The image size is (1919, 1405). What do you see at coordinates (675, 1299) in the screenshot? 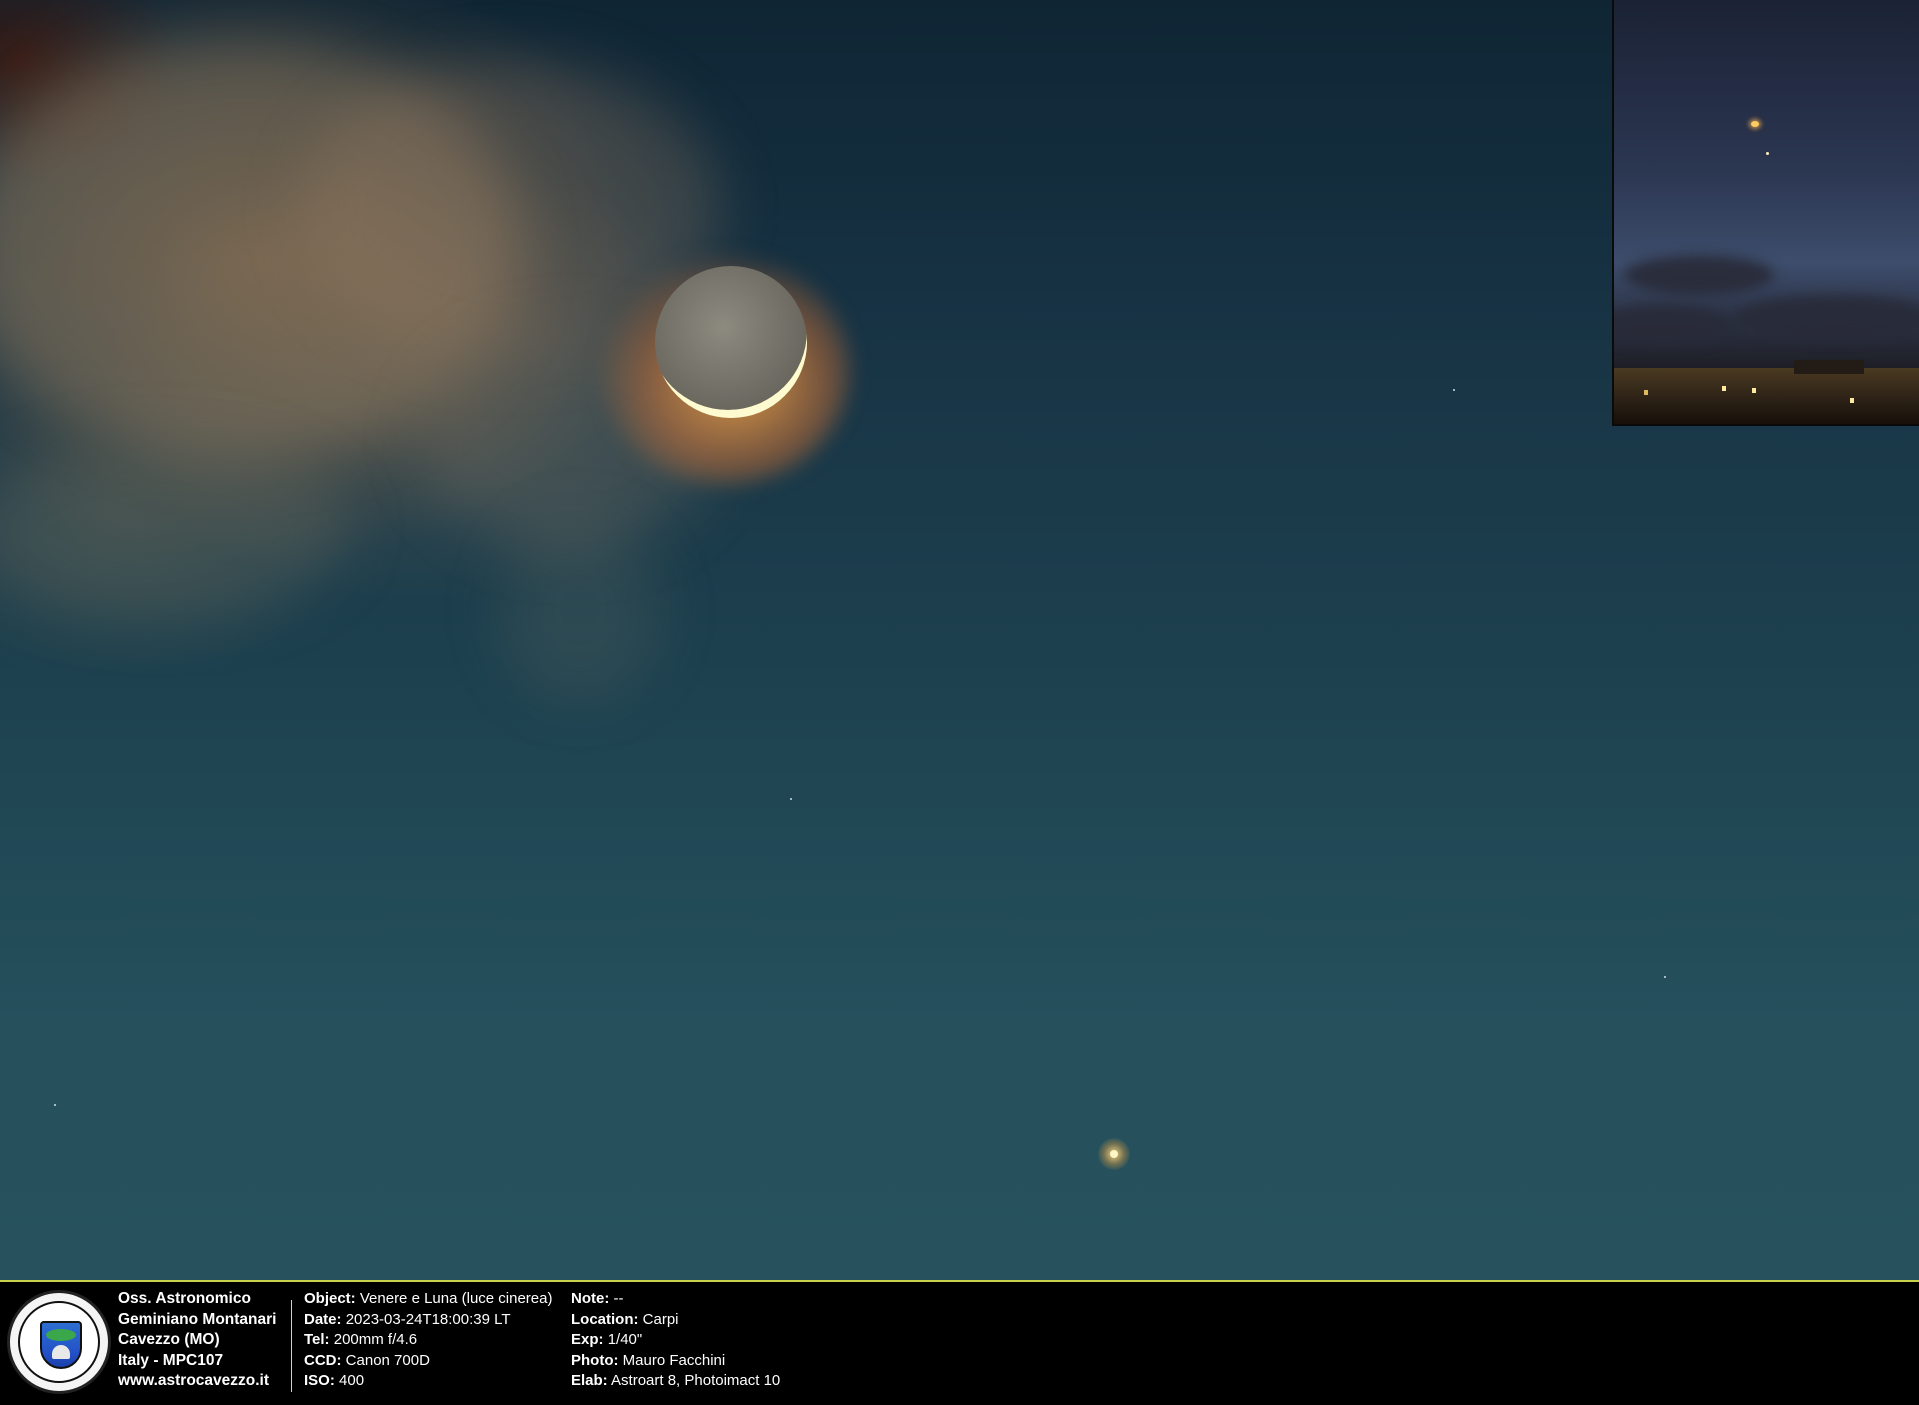
I see `info-row-note: Note: --` at bounding box center [675, 1299].